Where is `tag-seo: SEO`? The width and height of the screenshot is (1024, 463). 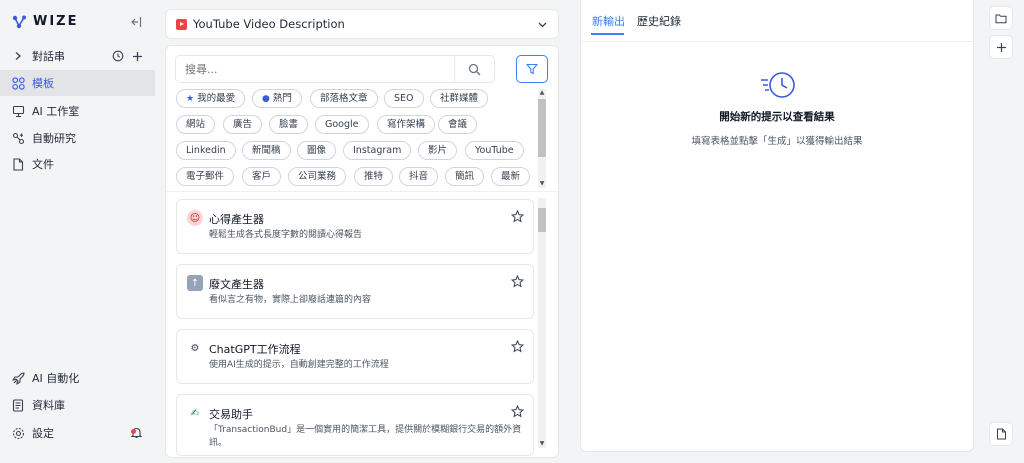 tag-seo: SEO is located at coordinates (404, 98).